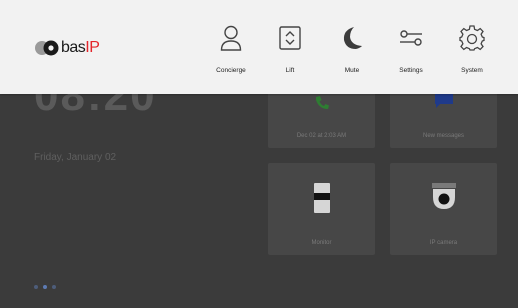  I want to click on tile-ip-camera-label: IP camera, so click(443, 243).